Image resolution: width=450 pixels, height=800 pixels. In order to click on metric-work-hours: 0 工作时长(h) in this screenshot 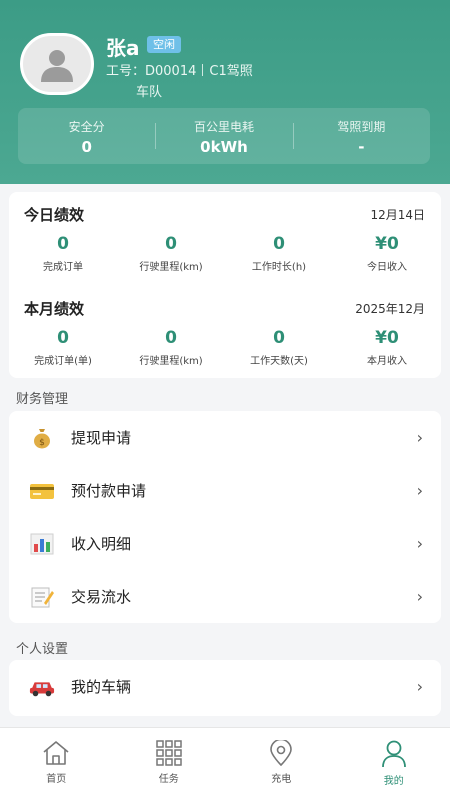, I will do `click(279, 253)`.